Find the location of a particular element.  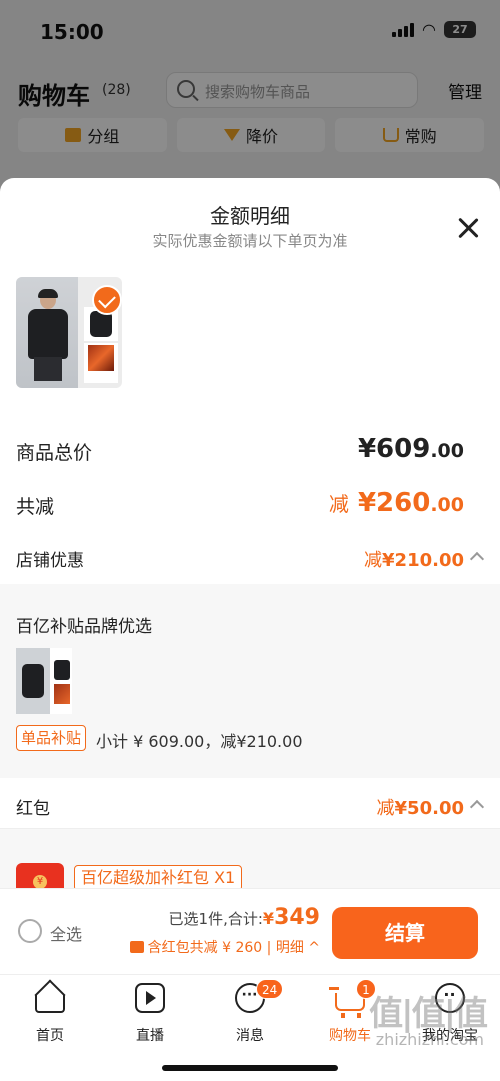

red-packet-value: 减¥50.00 is located at coordinates (420, 807).